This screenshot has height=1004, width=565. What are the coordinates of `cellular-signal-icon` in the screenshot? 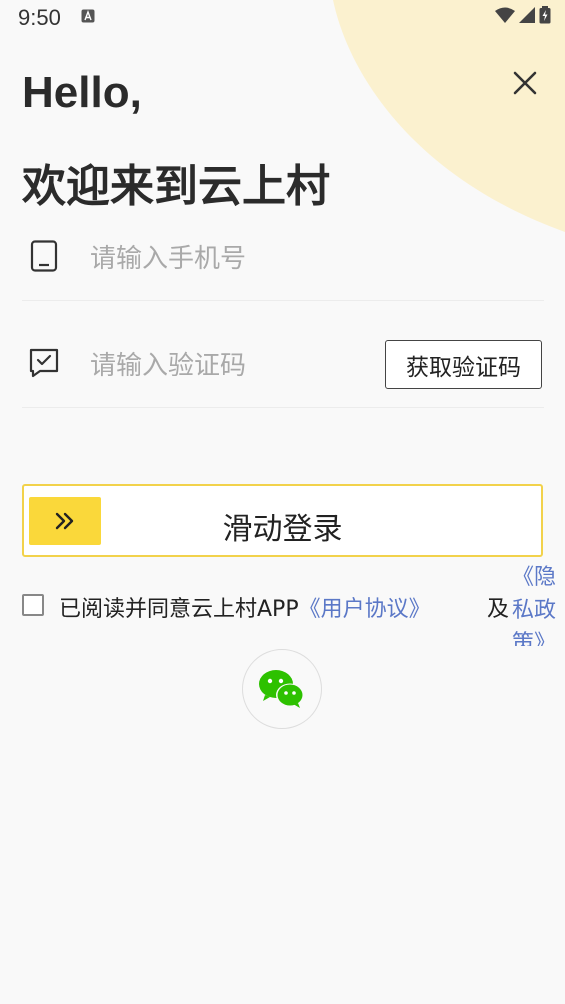 It's located at (527, 15).